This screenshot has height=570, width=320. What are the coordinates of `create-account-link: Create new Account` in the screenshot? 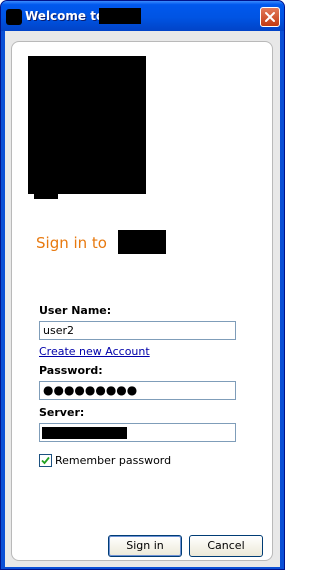 It's located at (94, 351).